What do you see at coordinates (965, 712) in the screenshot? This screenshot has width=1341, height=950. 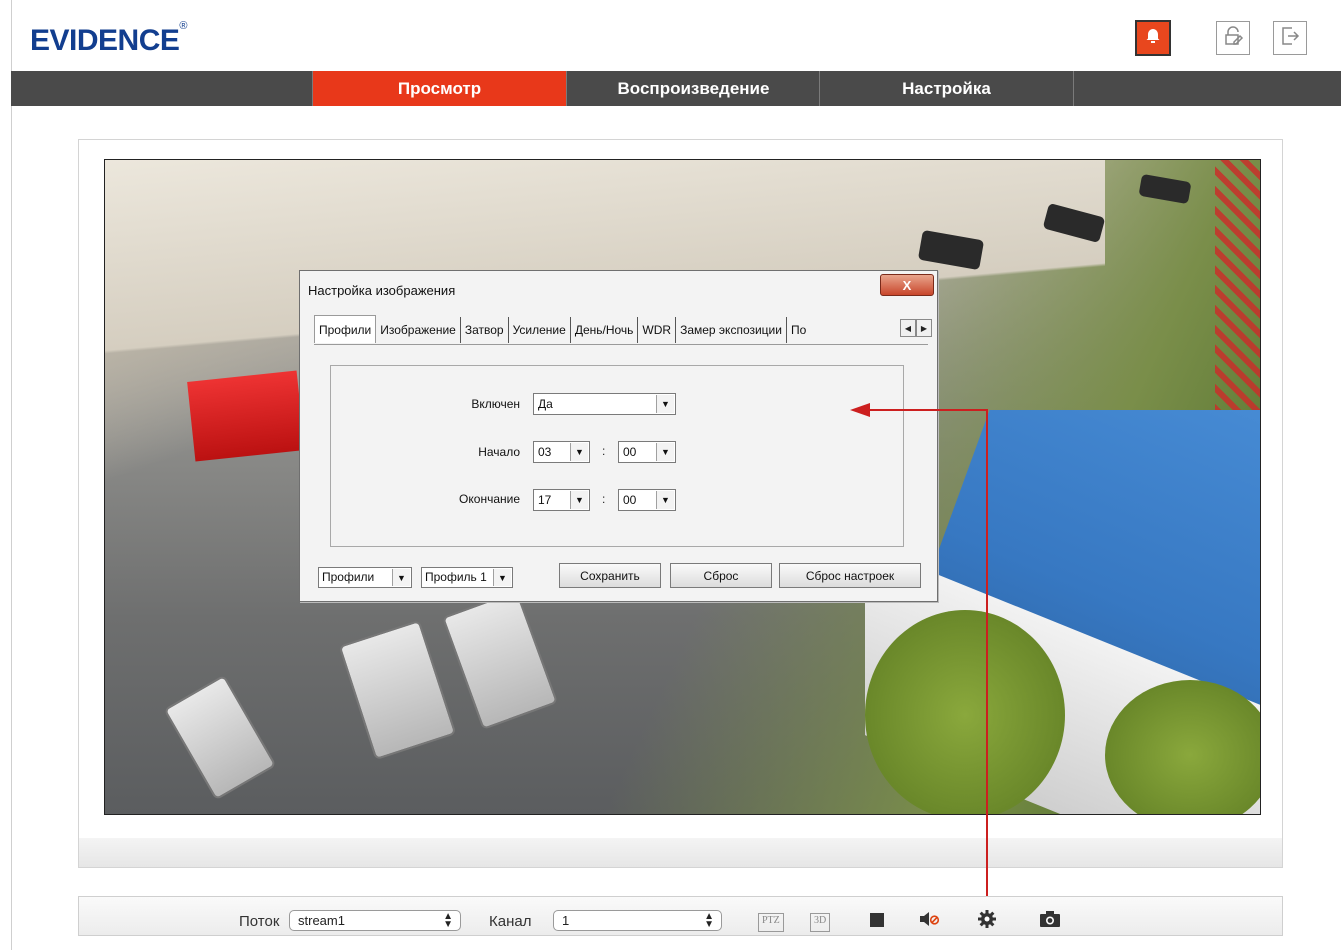 I see `video-tree` at bounding box center [965, 712].